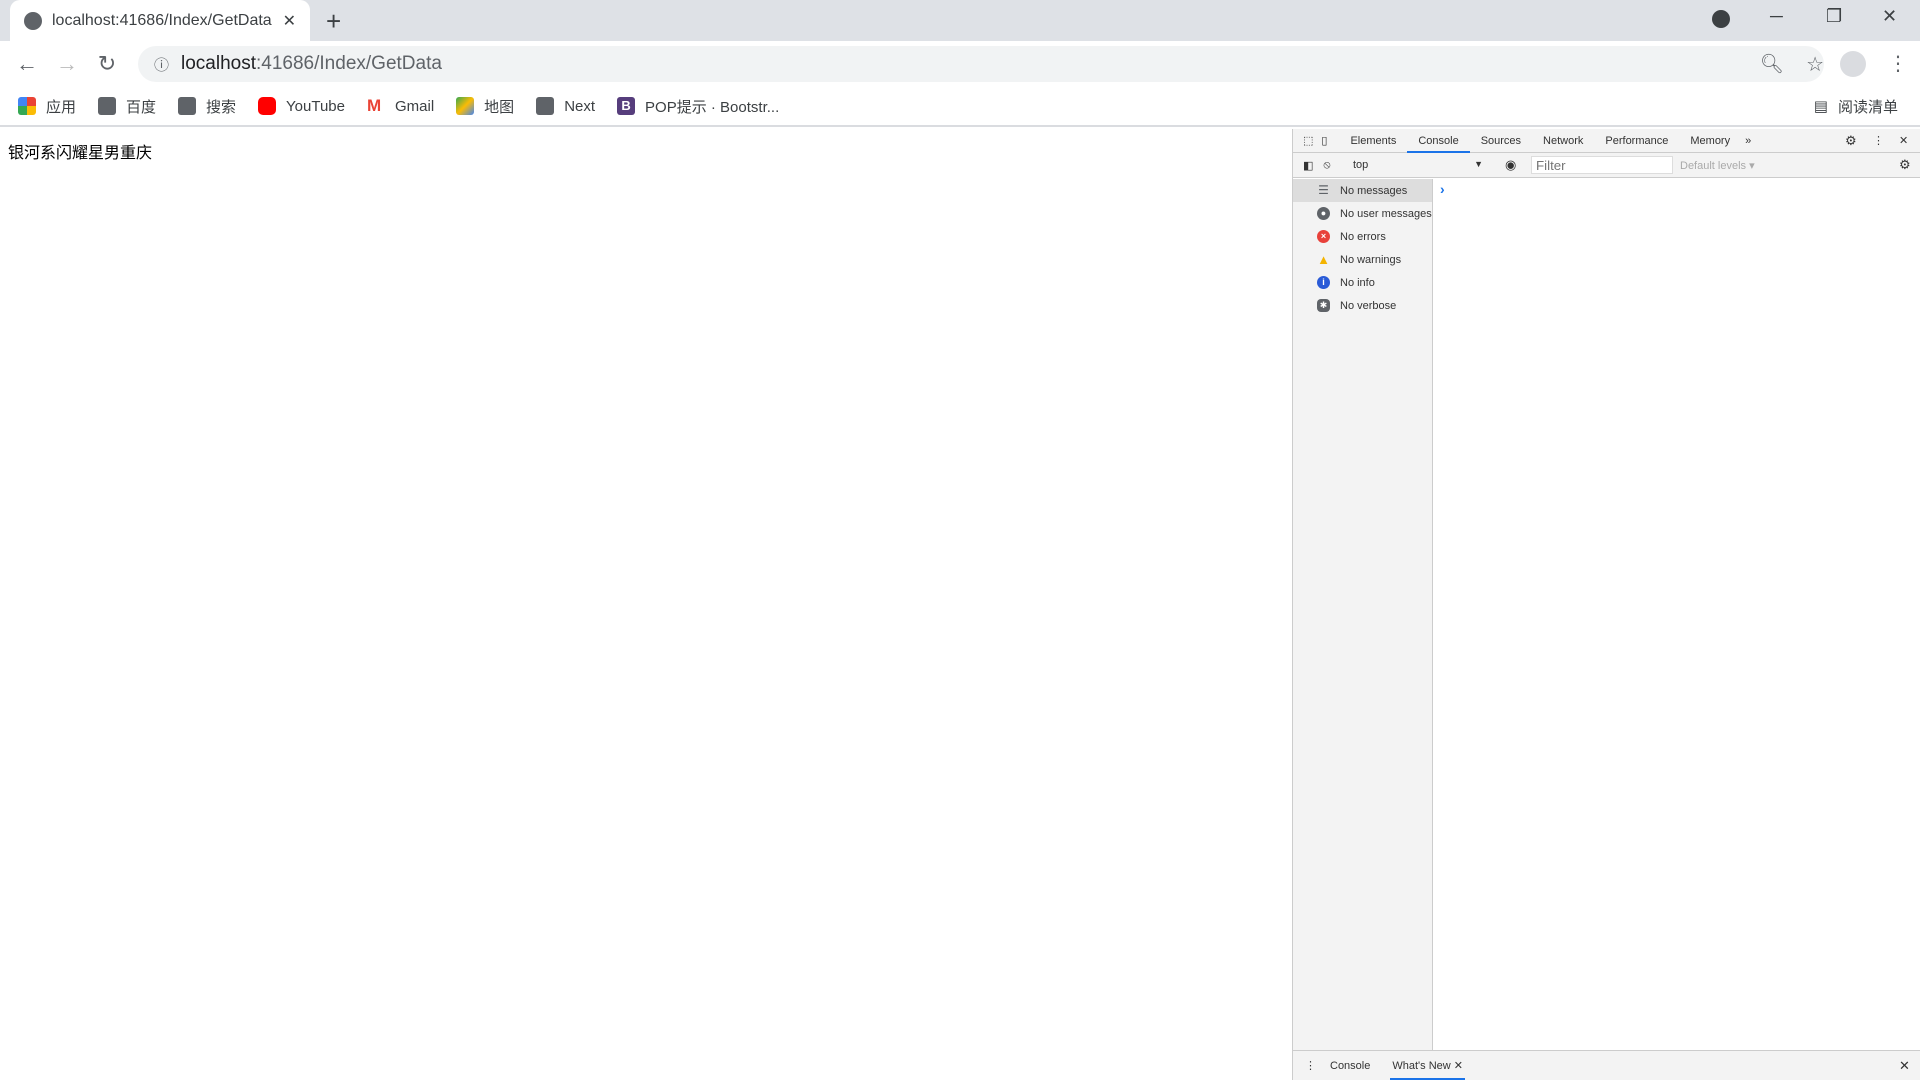 The width and height of the screenshot is (1920, 1080). Describe the element at coordinates (960, 20) in the screenshot. I see `tab-strip: localhost:41686/Index/GetData ✕ + ─ ❐ ✕` at that location.